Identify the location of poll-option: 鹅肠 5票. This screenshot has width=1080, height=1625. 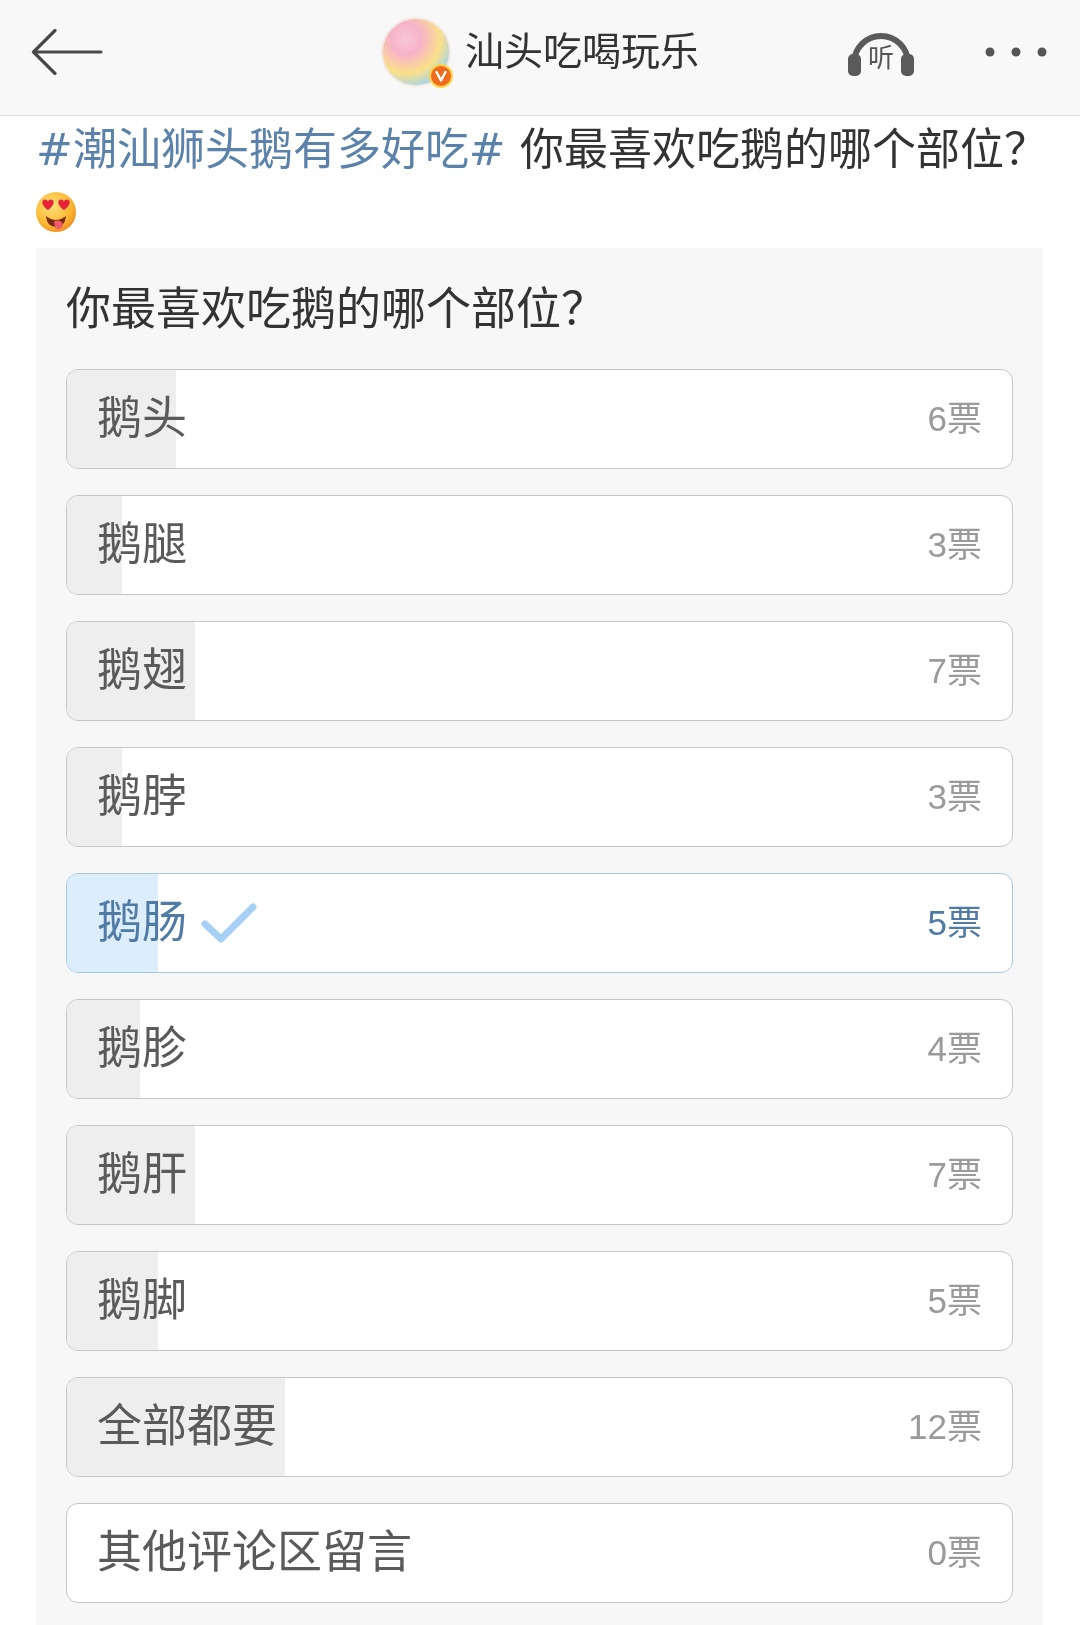
(539, 923).